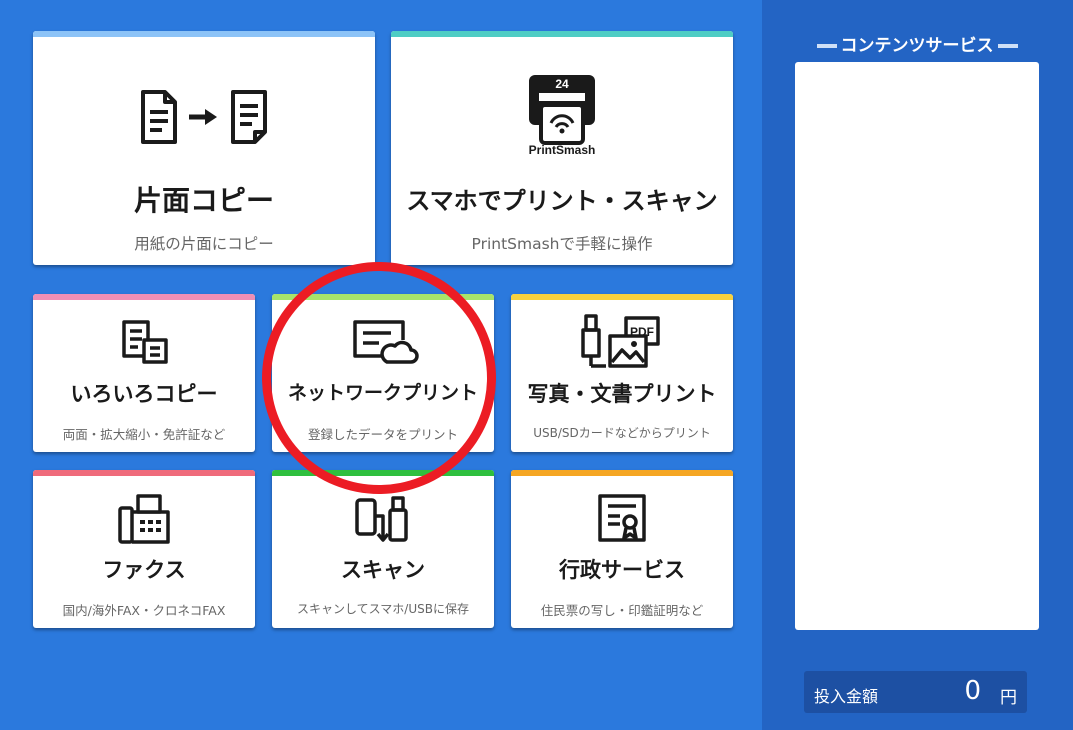 The height and width of the screenshot is (730, 1073). I want to click on printsmash-icon: PrintSmash 24, so click(562, 116).